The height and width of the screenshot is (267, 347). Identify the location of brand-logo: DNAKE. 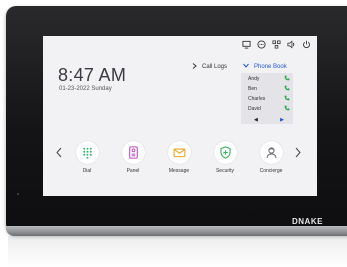
(307, 221).